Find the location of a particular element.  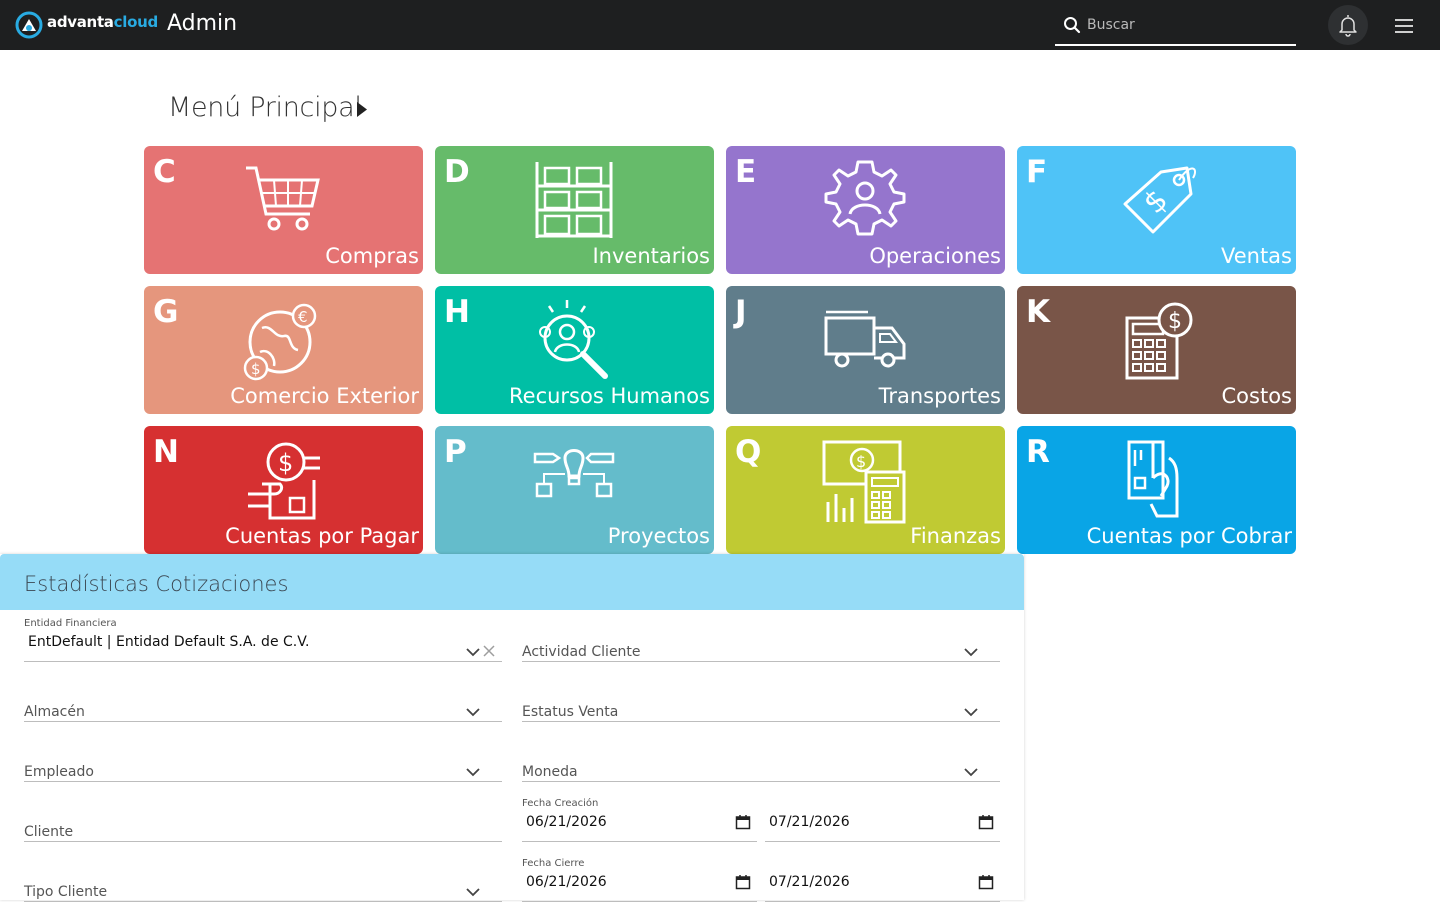

fecha-cierre-from-value: 06/21/2026 is located at coordinates (566, 882).